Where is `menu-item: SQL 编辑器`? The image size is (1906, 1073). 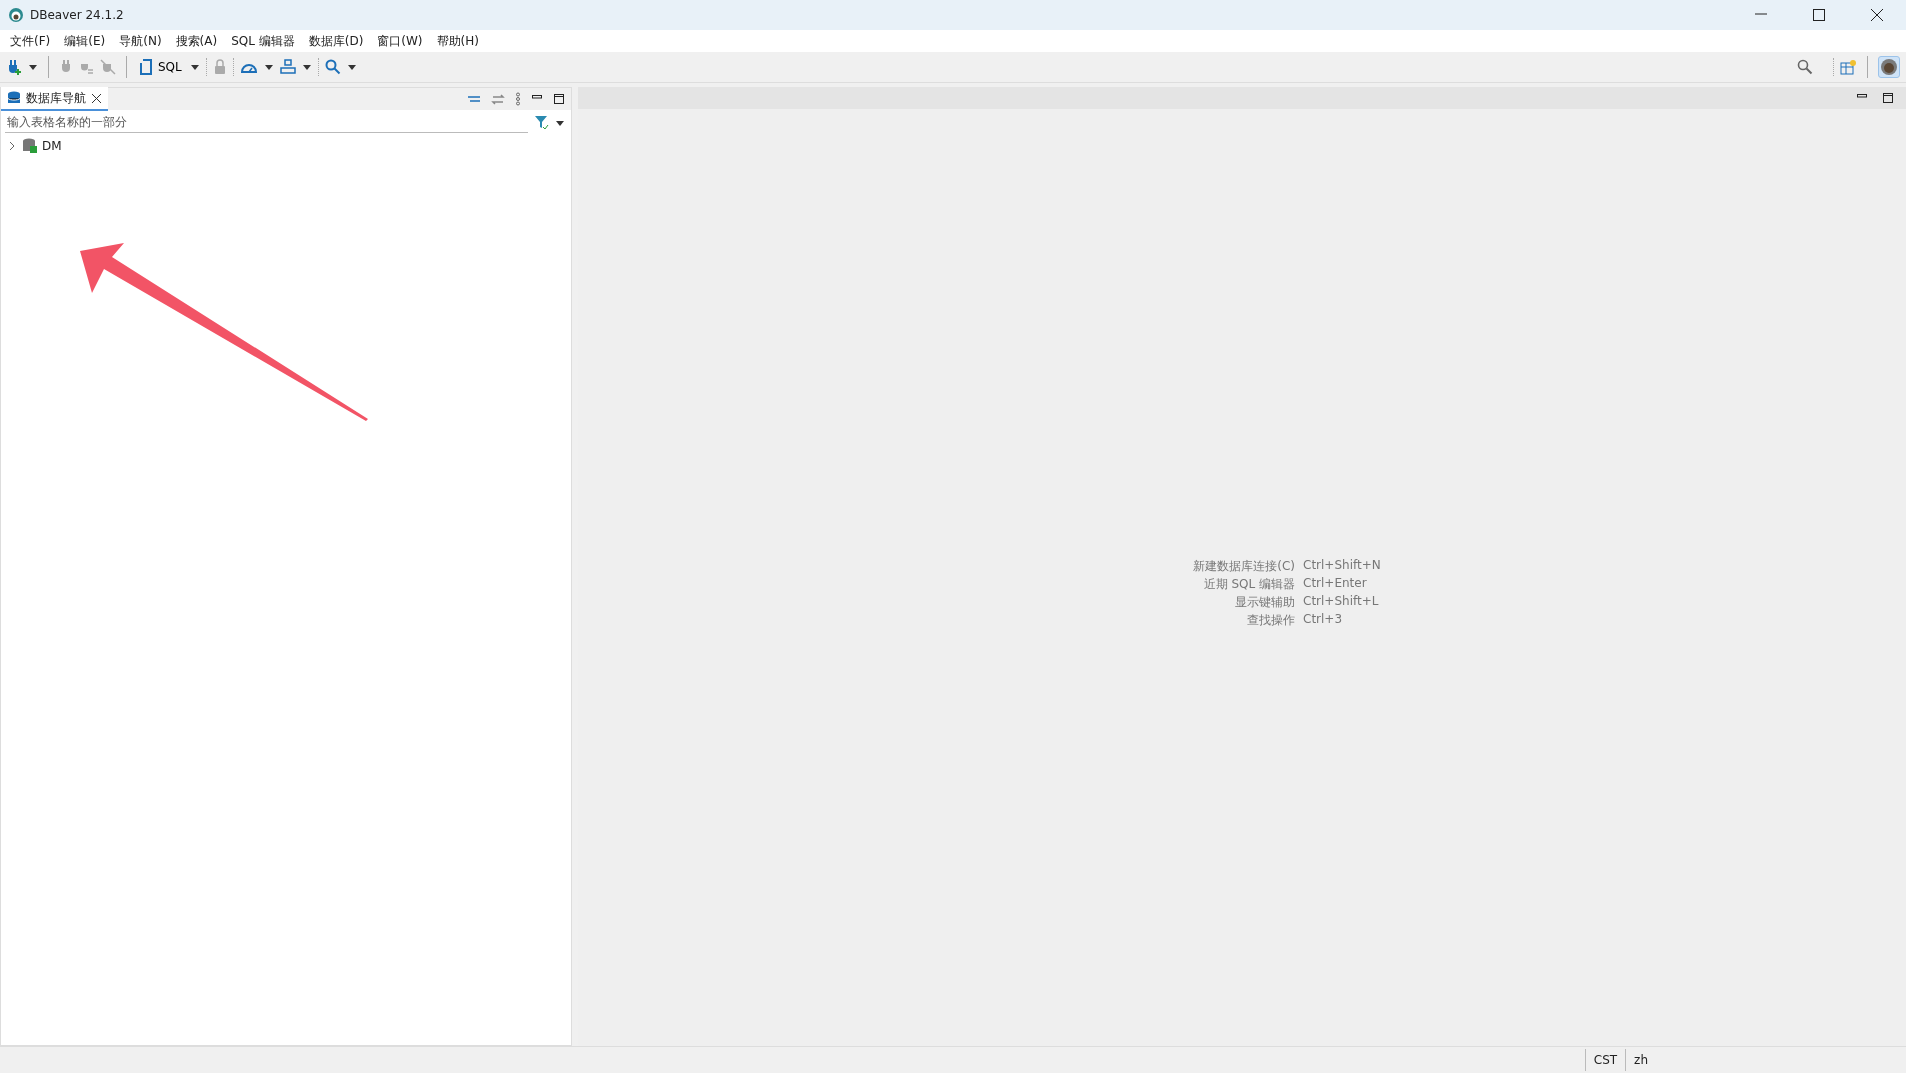
menu-item: SQL 编辑器 is located at coordinates (263, 41).